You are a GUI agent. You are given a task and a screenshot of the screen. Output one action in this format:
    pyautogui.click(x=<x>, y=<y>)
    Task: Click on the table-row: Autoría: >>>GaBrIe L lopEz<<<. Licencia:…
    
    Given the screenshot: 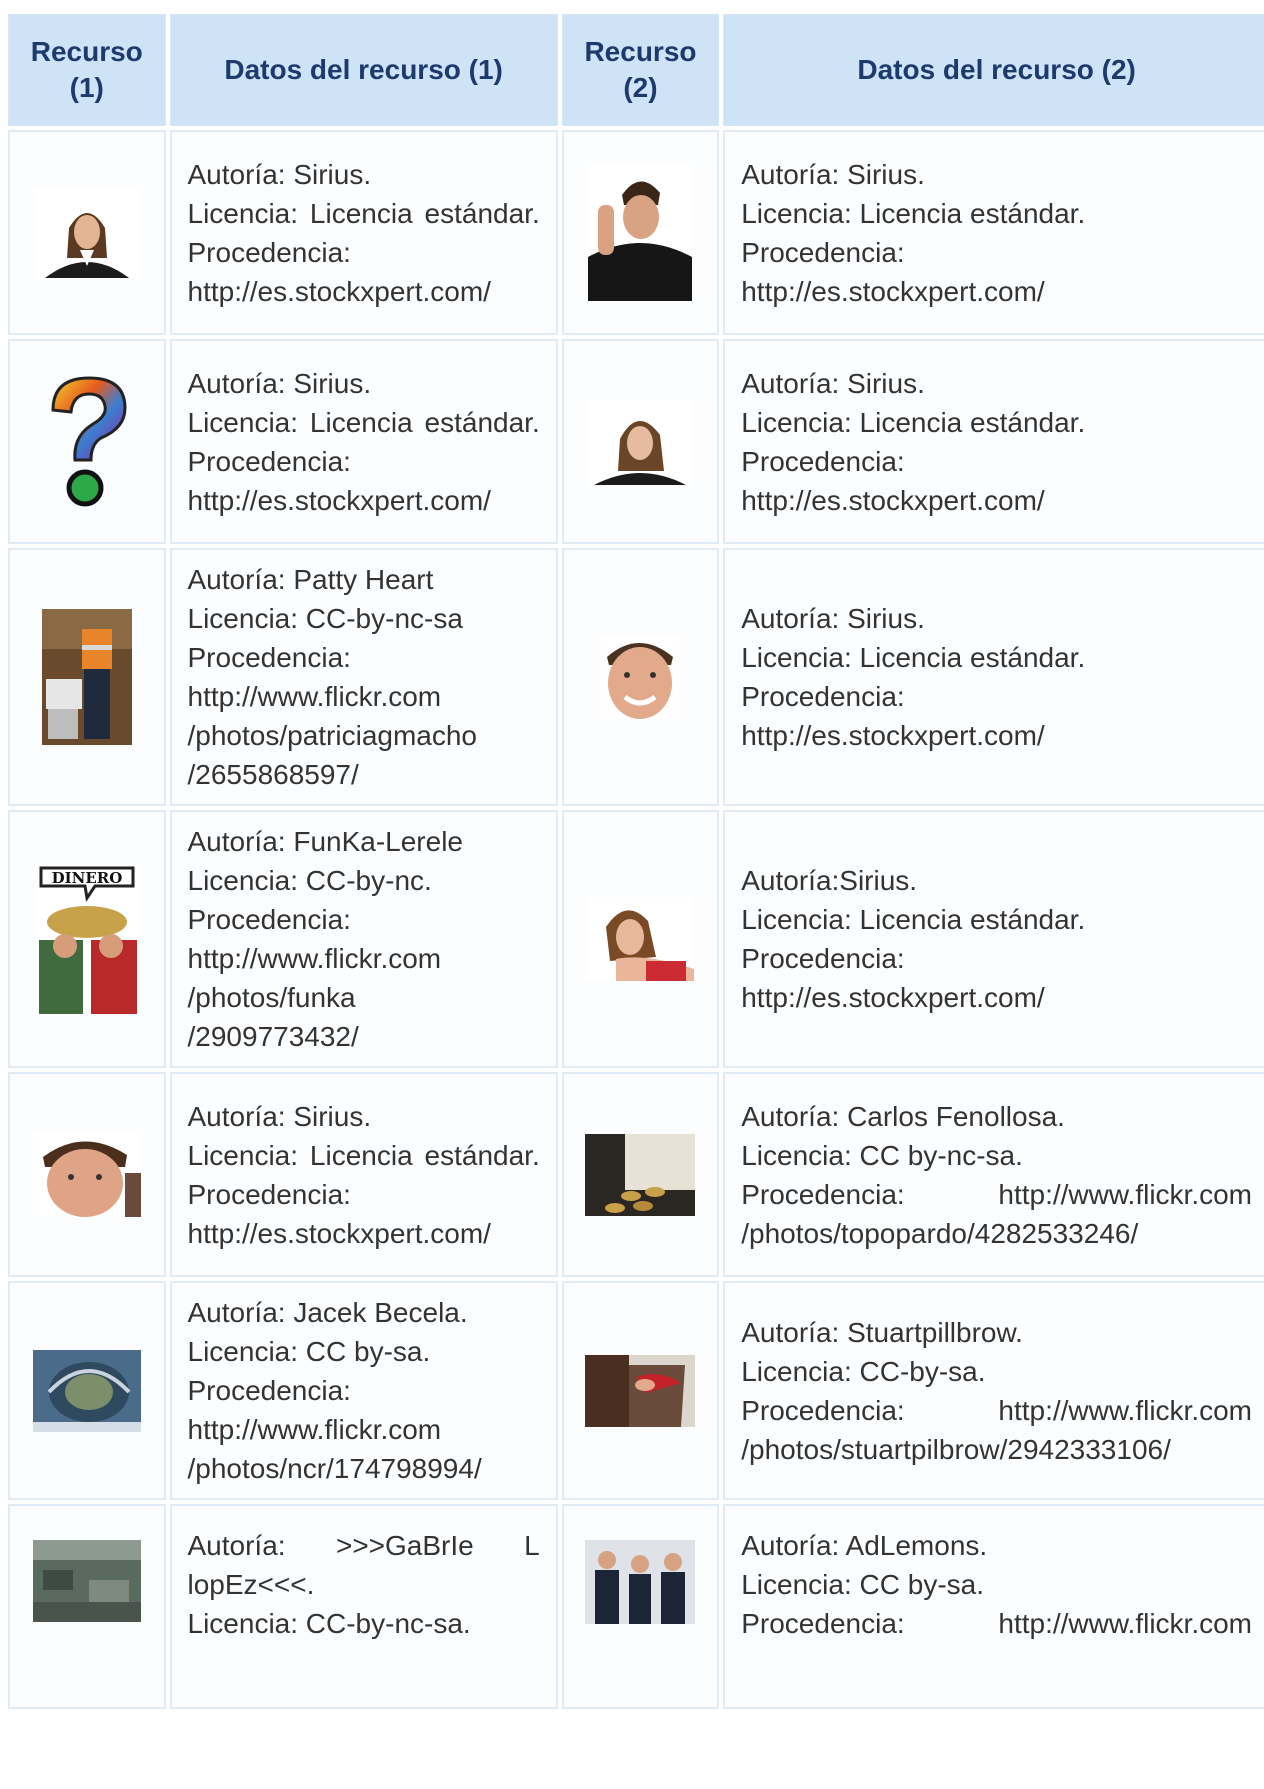 What is the action you would take?
    pyautogui.click(x=636, y=1606)
    